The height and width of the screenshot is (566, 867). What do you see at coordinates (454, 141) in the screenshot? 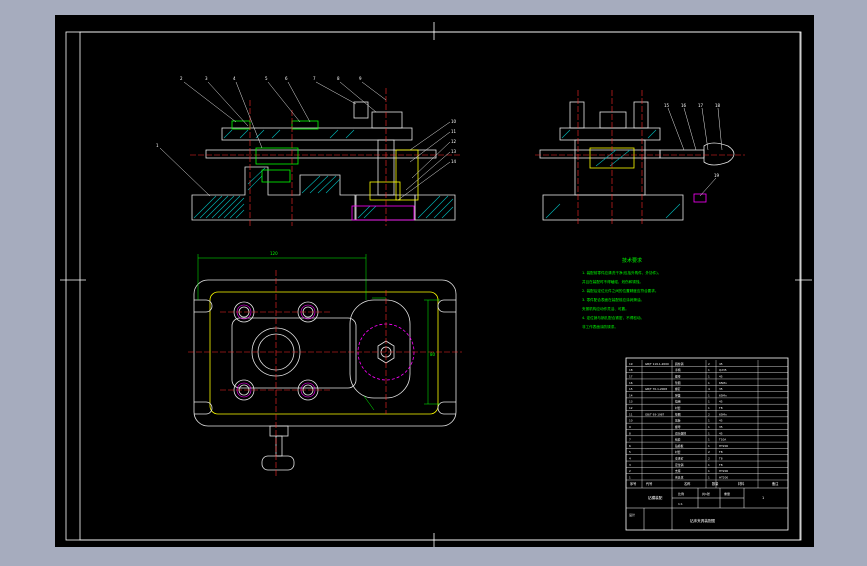
I see `balloon-12: 12` at bounding box center [454, 141].